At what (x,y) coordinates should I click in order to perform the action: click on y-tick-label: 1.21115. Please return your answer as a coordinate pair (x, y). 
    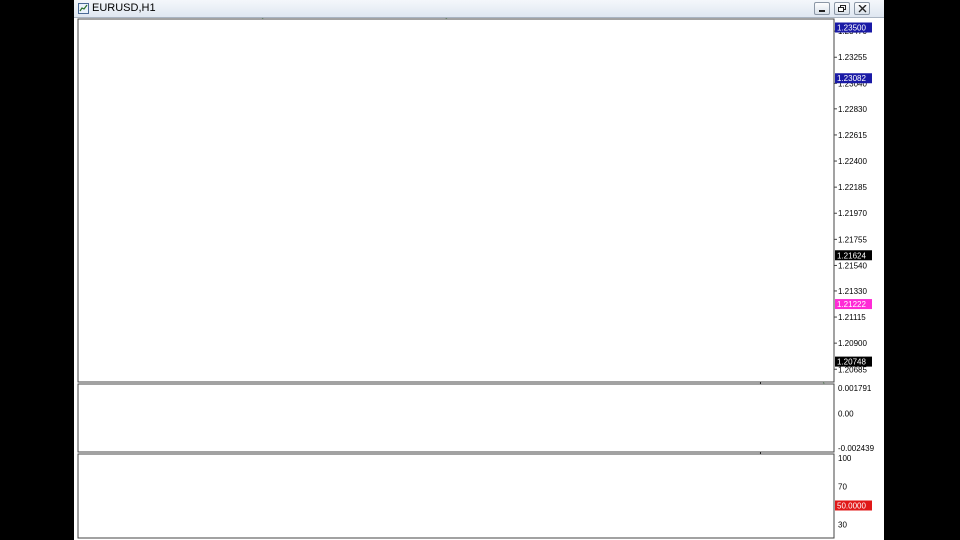
    Looking at the image, I should click on (852, 317).